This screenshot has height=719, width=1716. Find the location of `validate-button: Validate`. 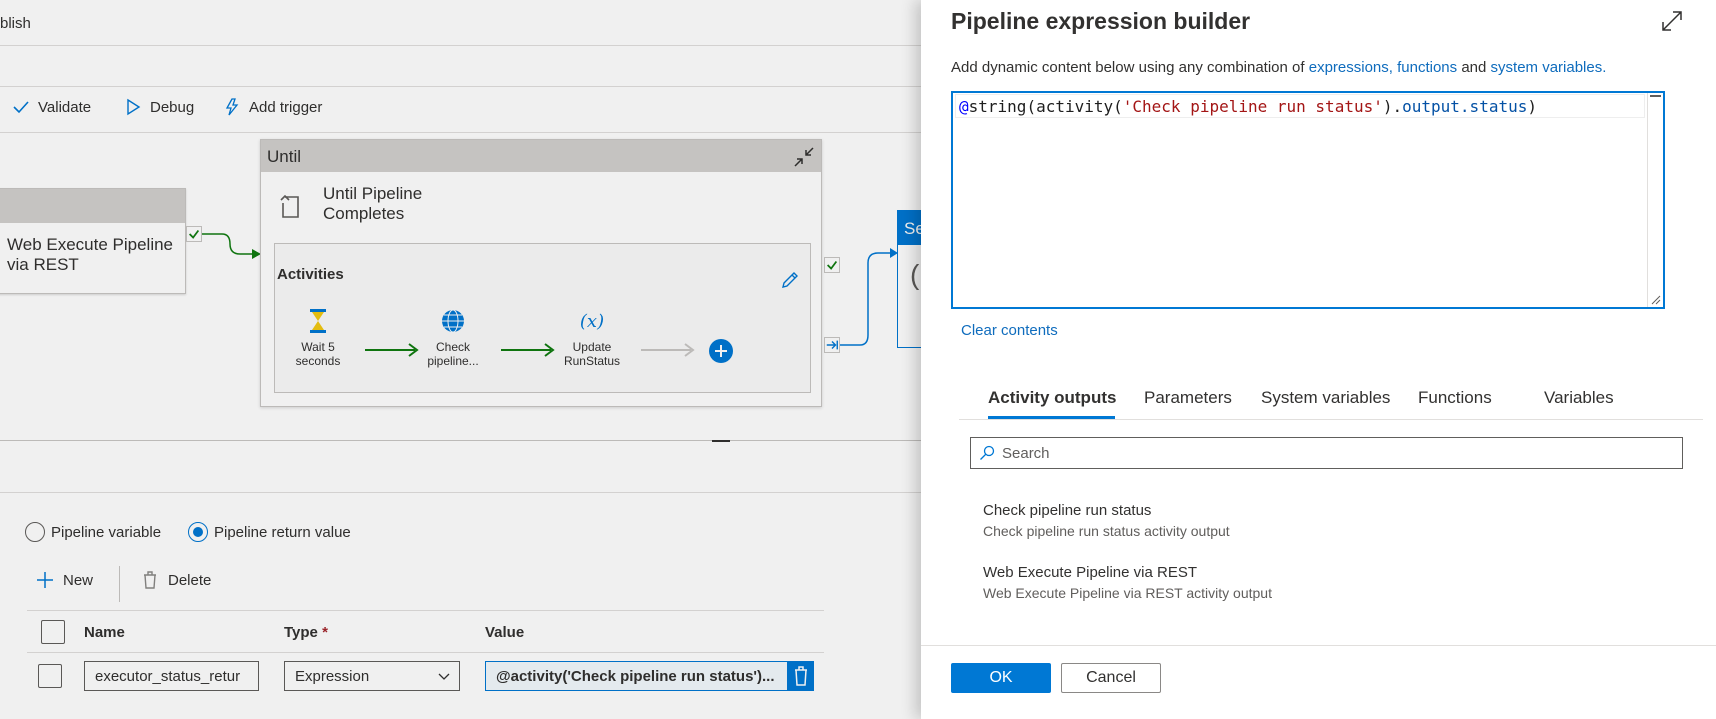

validate-button: Validate is located at coordinates (51, 107).